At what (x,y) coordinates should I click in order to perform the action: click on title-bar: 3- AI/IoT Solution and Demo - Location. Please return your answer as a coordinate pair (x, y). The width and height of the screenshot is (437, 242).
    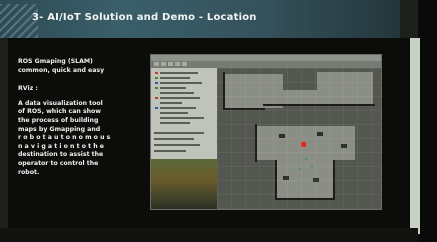
    Looking at the image, I should click on (200, 19).